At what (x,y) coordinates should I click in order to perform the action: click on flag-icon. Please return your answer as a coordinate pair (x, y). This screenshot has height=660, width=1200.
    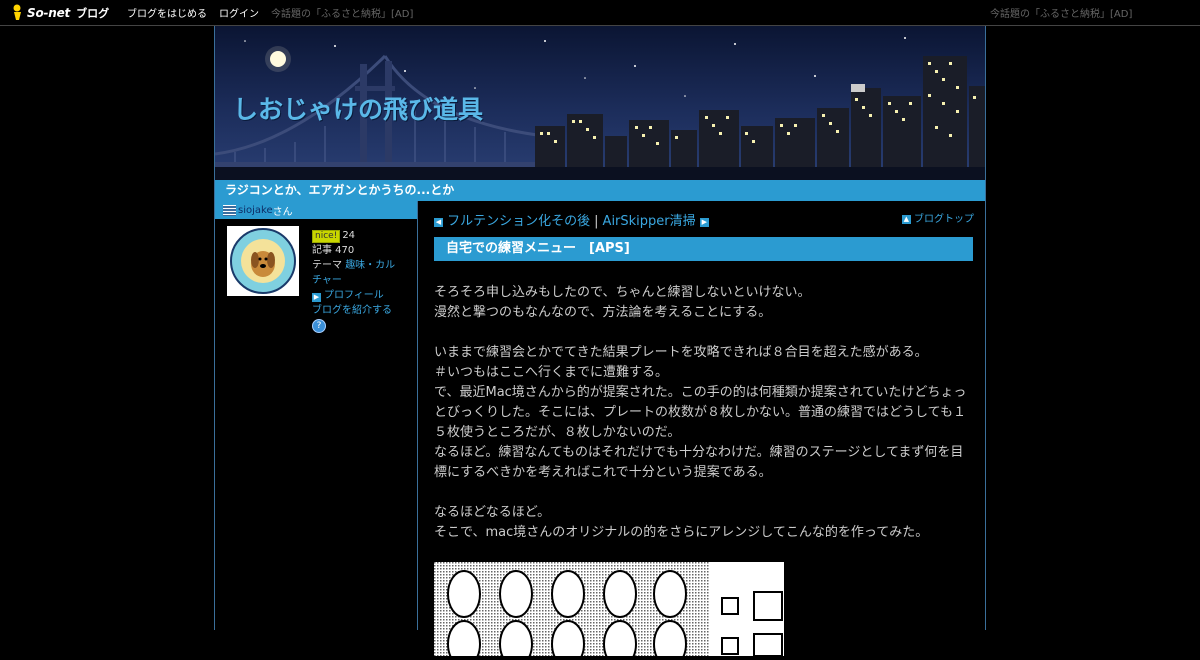
    Looking at the image, I should click on (229, 210).